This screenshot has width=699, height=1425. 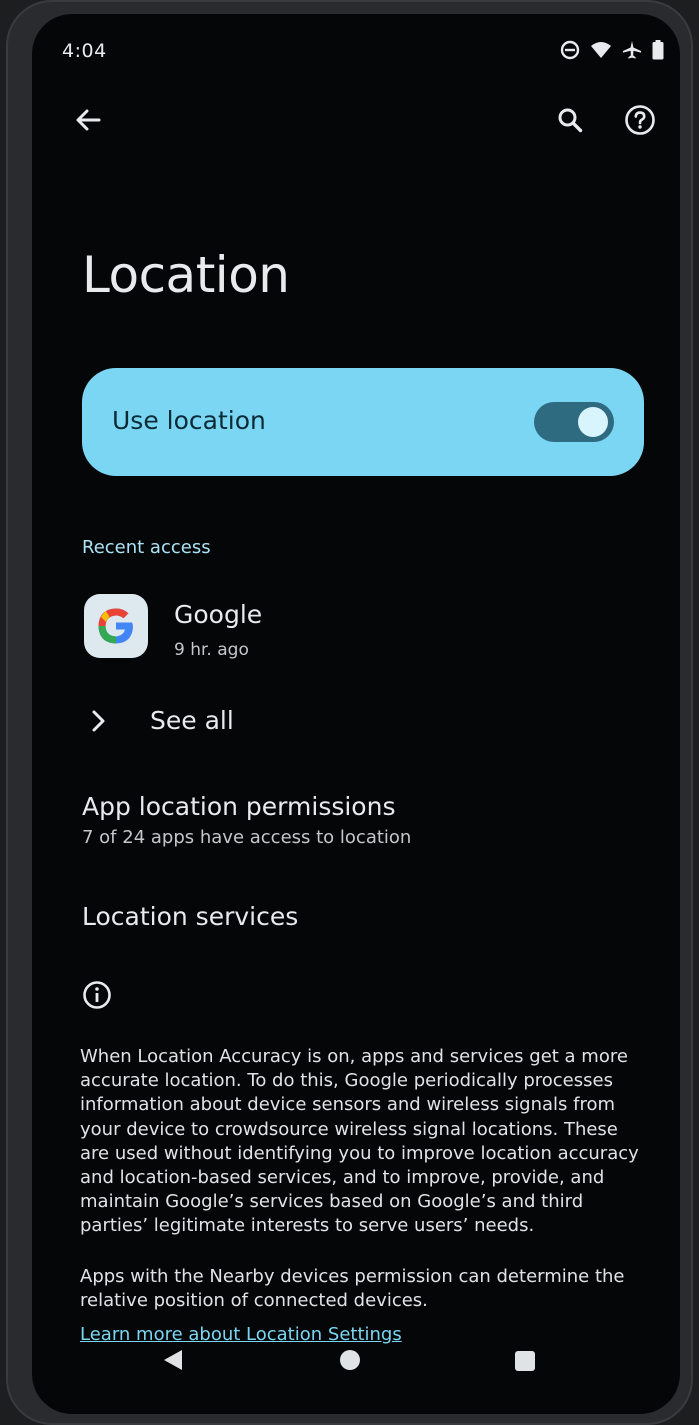 What do you see at coordinates (363, 422) in the screenshot?
I see `use-location-switch-row: Use location` at bounding box center [363, 422].